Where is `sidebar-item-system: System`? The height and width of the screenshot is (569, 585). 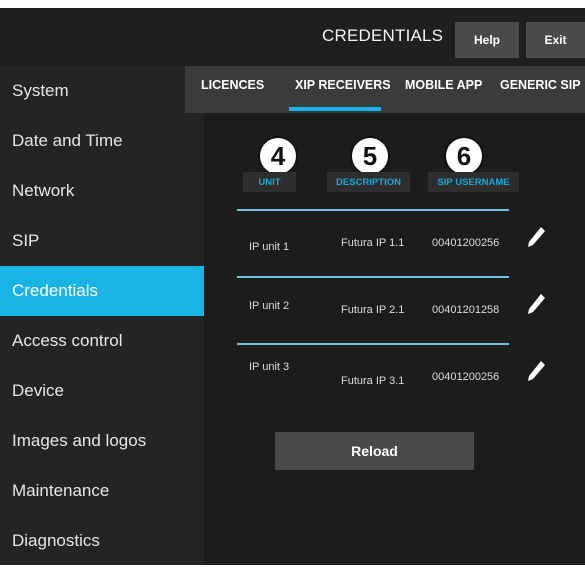
sidebar-item-system: System is located at coordinates (102, 91).